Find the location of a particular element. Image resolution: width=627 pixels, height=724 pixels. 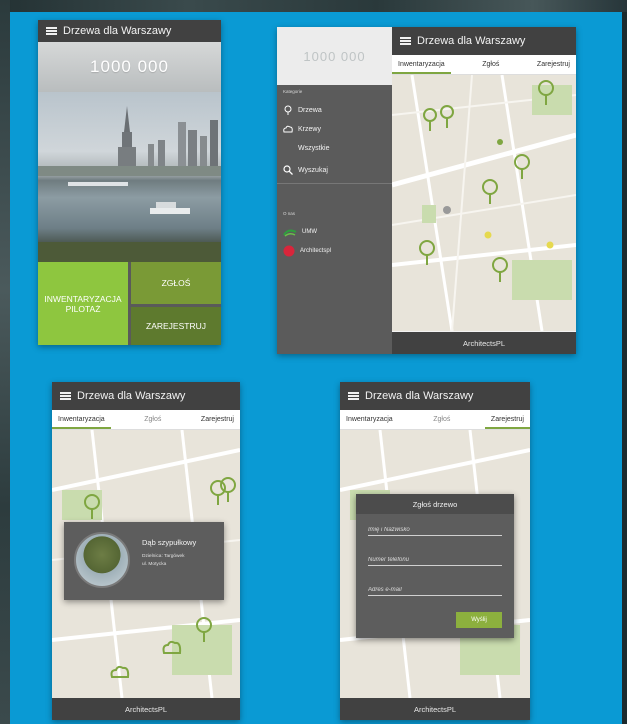

tree-district: Dzielnica: Targówek is located at coordinates (163, 556).